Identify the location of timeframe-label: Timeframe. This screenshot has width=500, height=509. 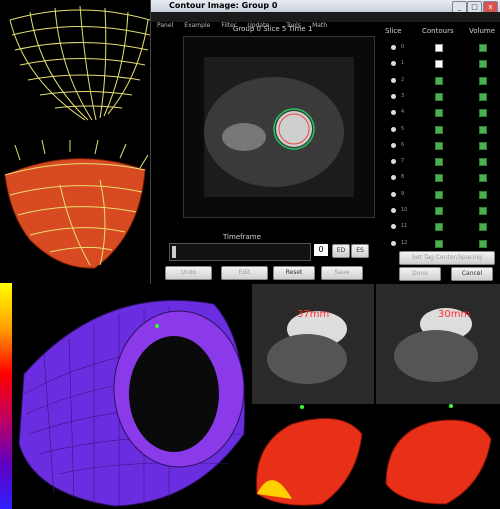
(242, 237).